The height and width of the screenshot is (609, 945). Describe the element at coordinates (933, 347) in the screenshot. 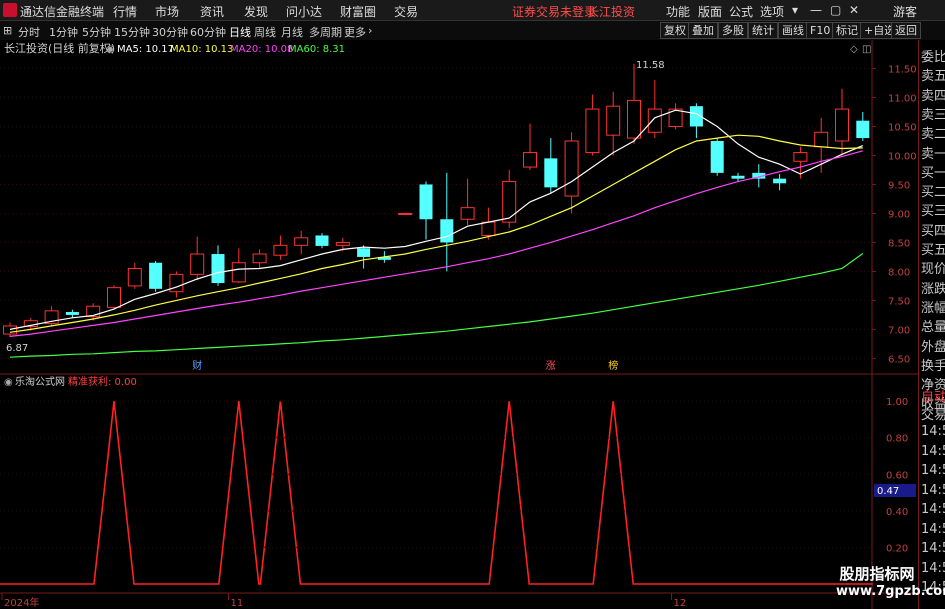

I see `quote-label: 外盘` at that location.